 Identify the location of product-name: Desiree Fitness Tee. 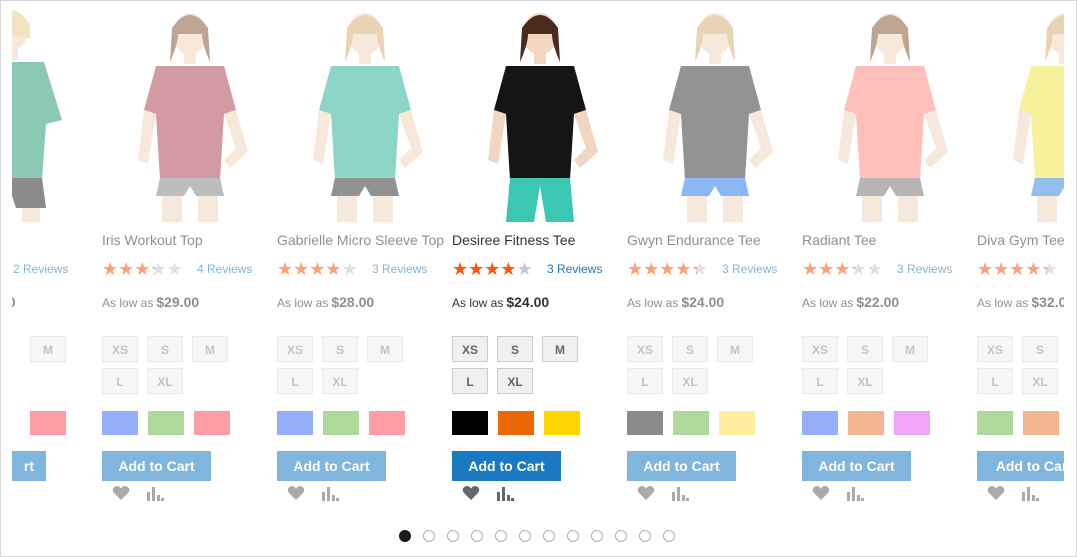
(513, 240).